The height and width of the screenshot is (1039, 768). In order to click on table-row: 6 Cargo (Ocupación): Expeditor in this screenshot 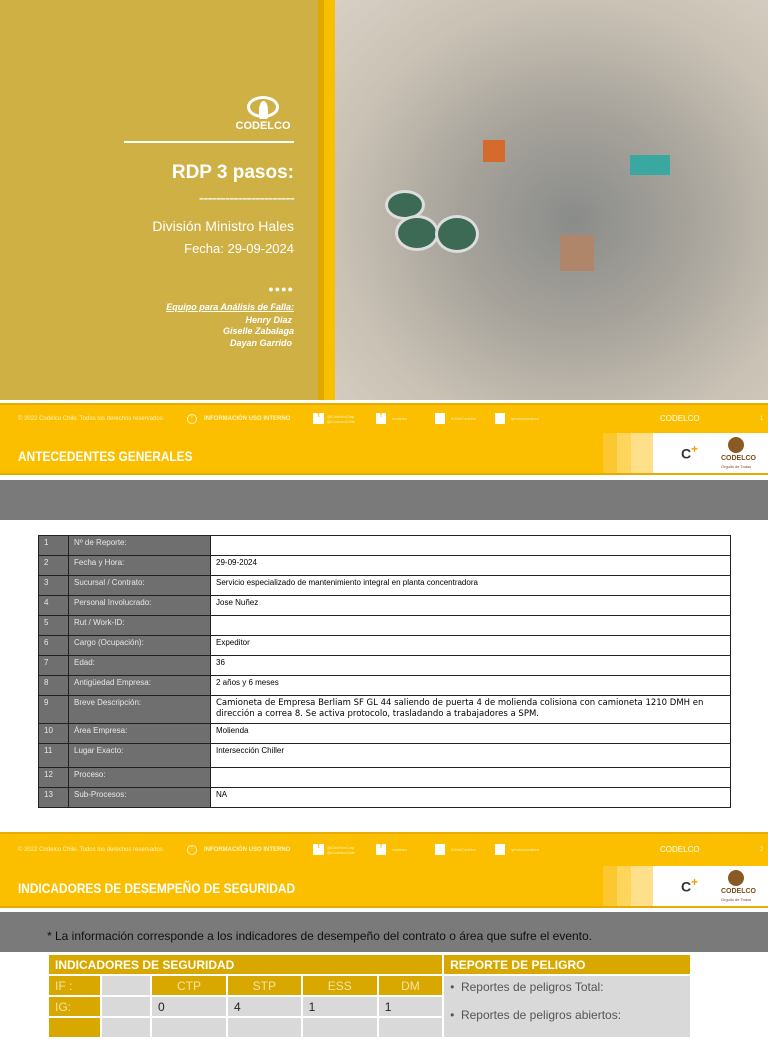, I will do `click(384, 645)`.